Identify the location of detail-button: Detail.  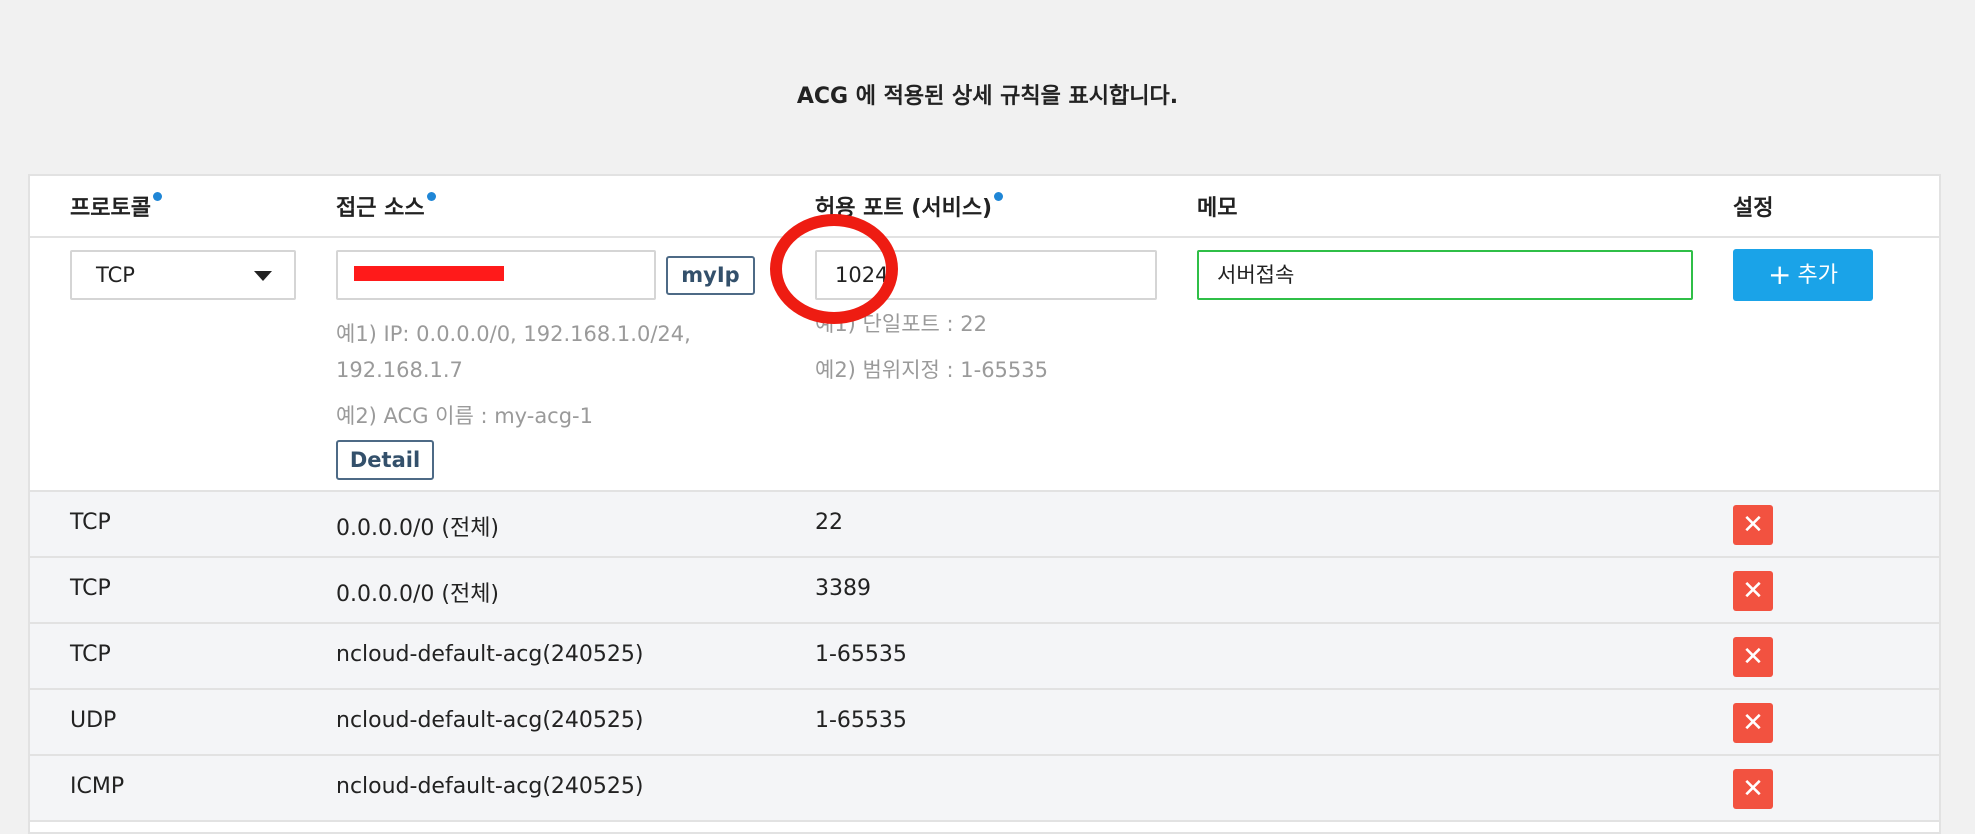
(385, 460).